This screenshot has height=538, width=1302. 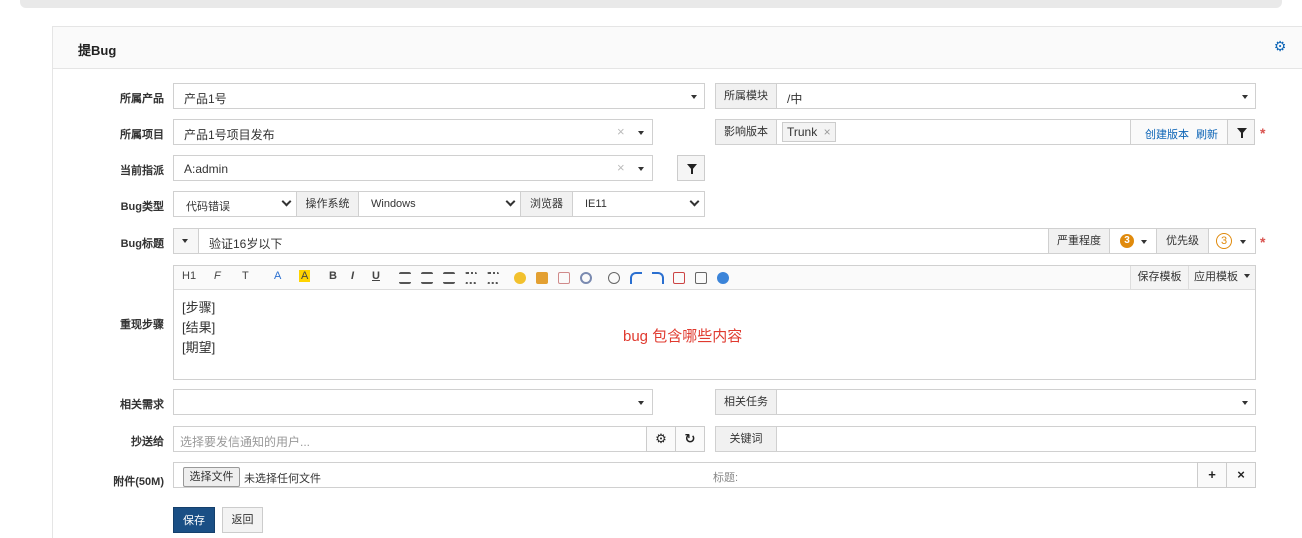 I want to click on align-center-icon, so click(x=427, y=278).